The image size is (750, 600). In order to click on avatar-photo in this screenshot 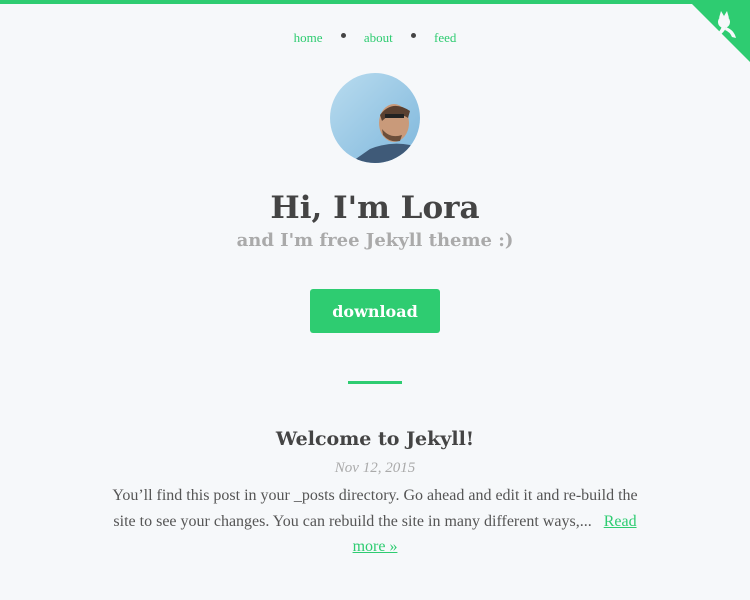, I will do `click(375, 118)`.